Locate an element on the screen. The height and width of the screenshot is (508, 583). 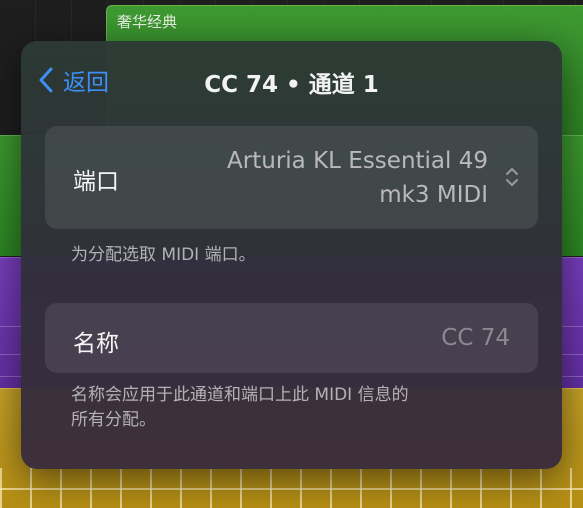
port-value: Arturia KL Essential 49 mk3 MIDI is located at coordinates (357, 178).